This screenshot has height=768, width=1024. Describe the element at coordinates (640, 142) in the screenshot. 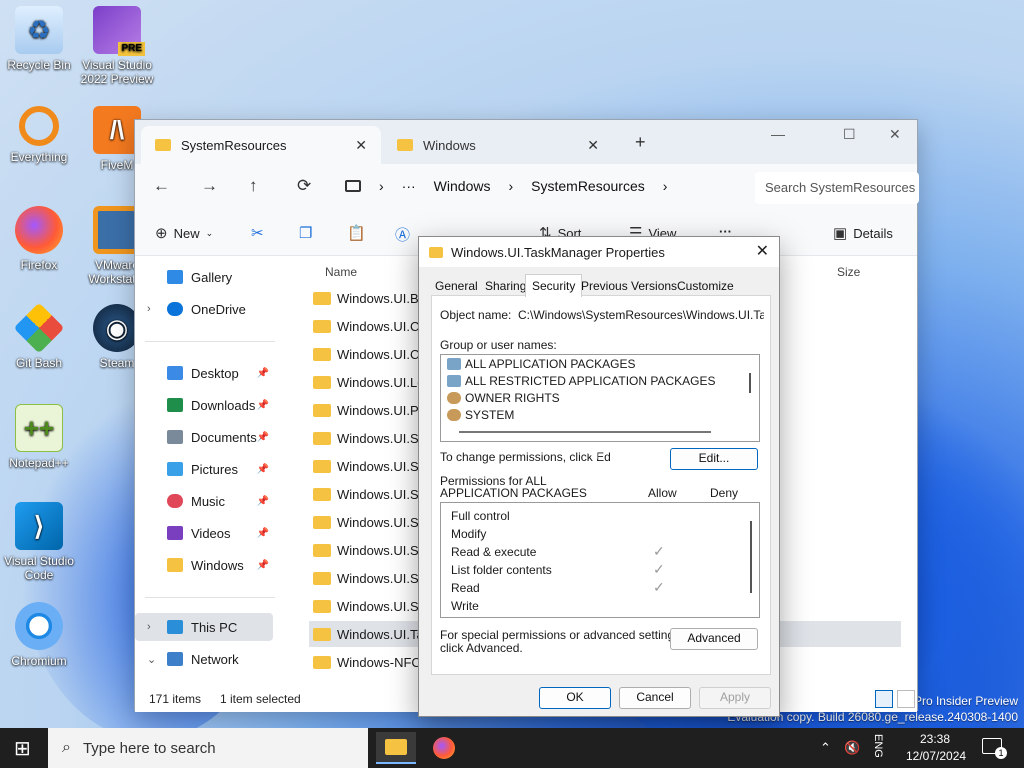

I see `new-tab-button: +` at that location.